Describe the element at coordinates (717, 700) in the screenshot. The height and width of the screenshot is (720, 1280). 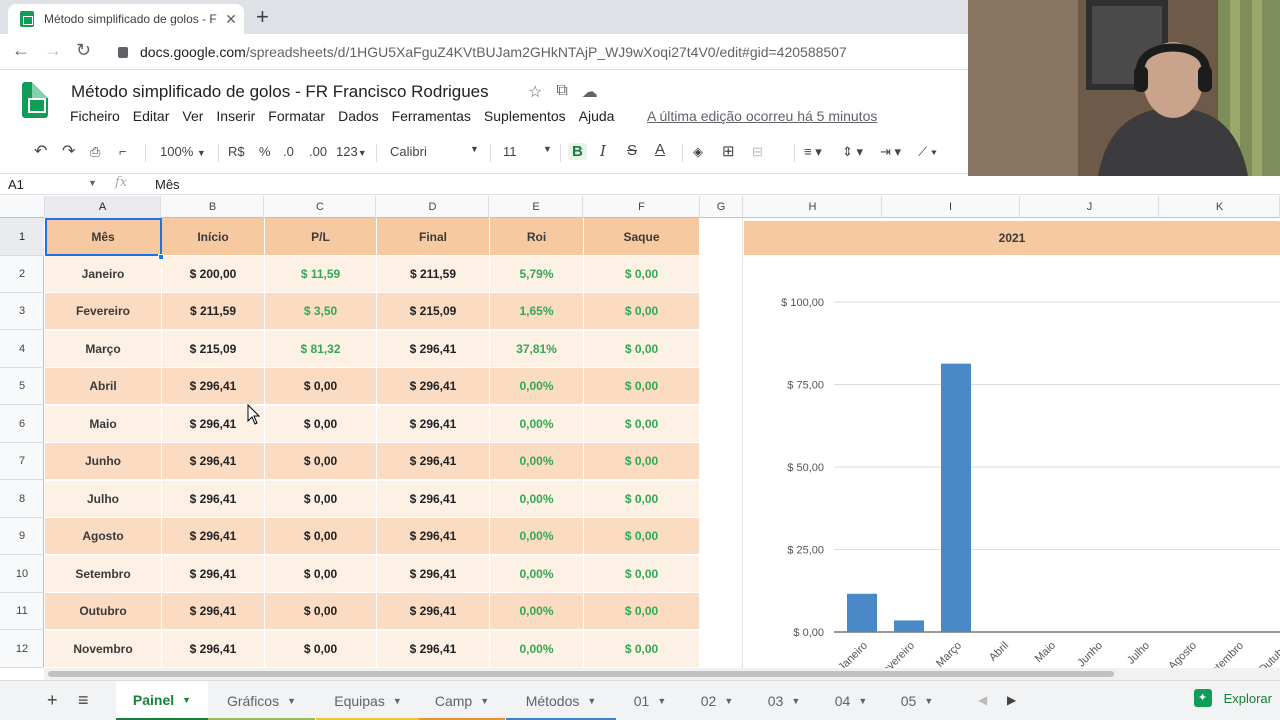
I see `sheet-tab-02: 02 ▼` at that location.